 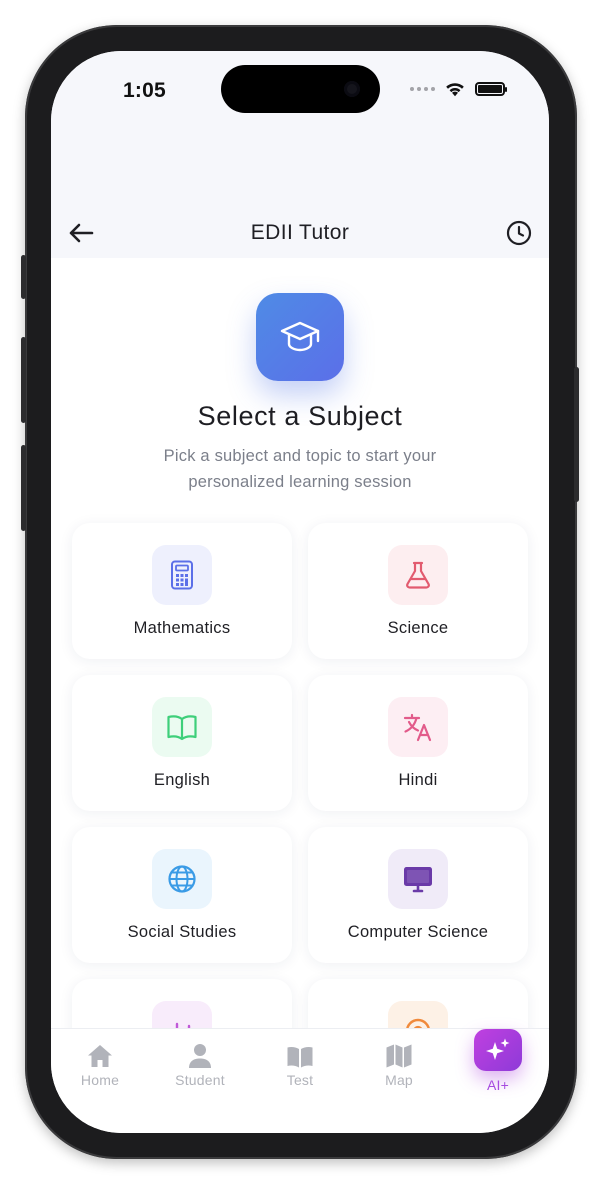 I want to click on nav-student: Student, so click(x=200, y=1062).